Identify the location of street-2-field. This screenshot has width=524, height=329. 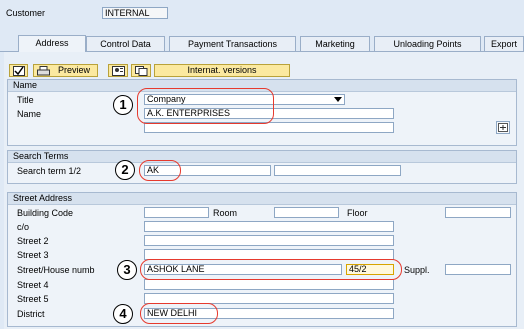
(269, 240).